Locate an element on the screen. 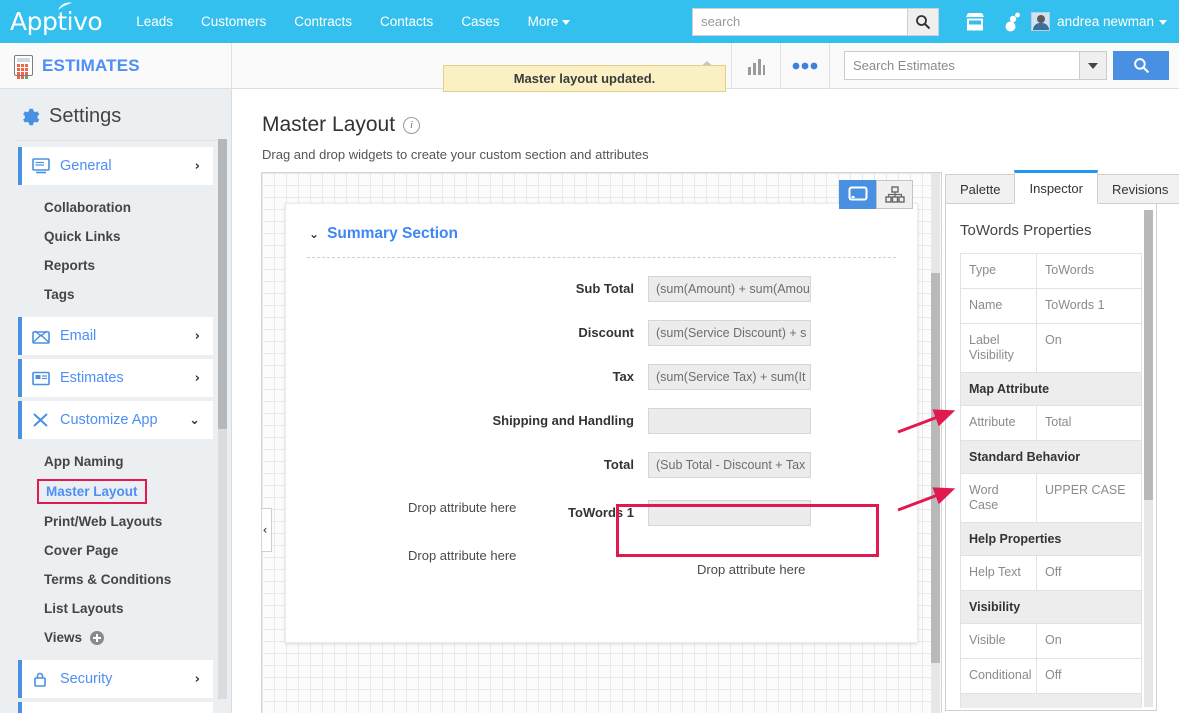  bar-chart-icon is located at coordinates (756, 66).